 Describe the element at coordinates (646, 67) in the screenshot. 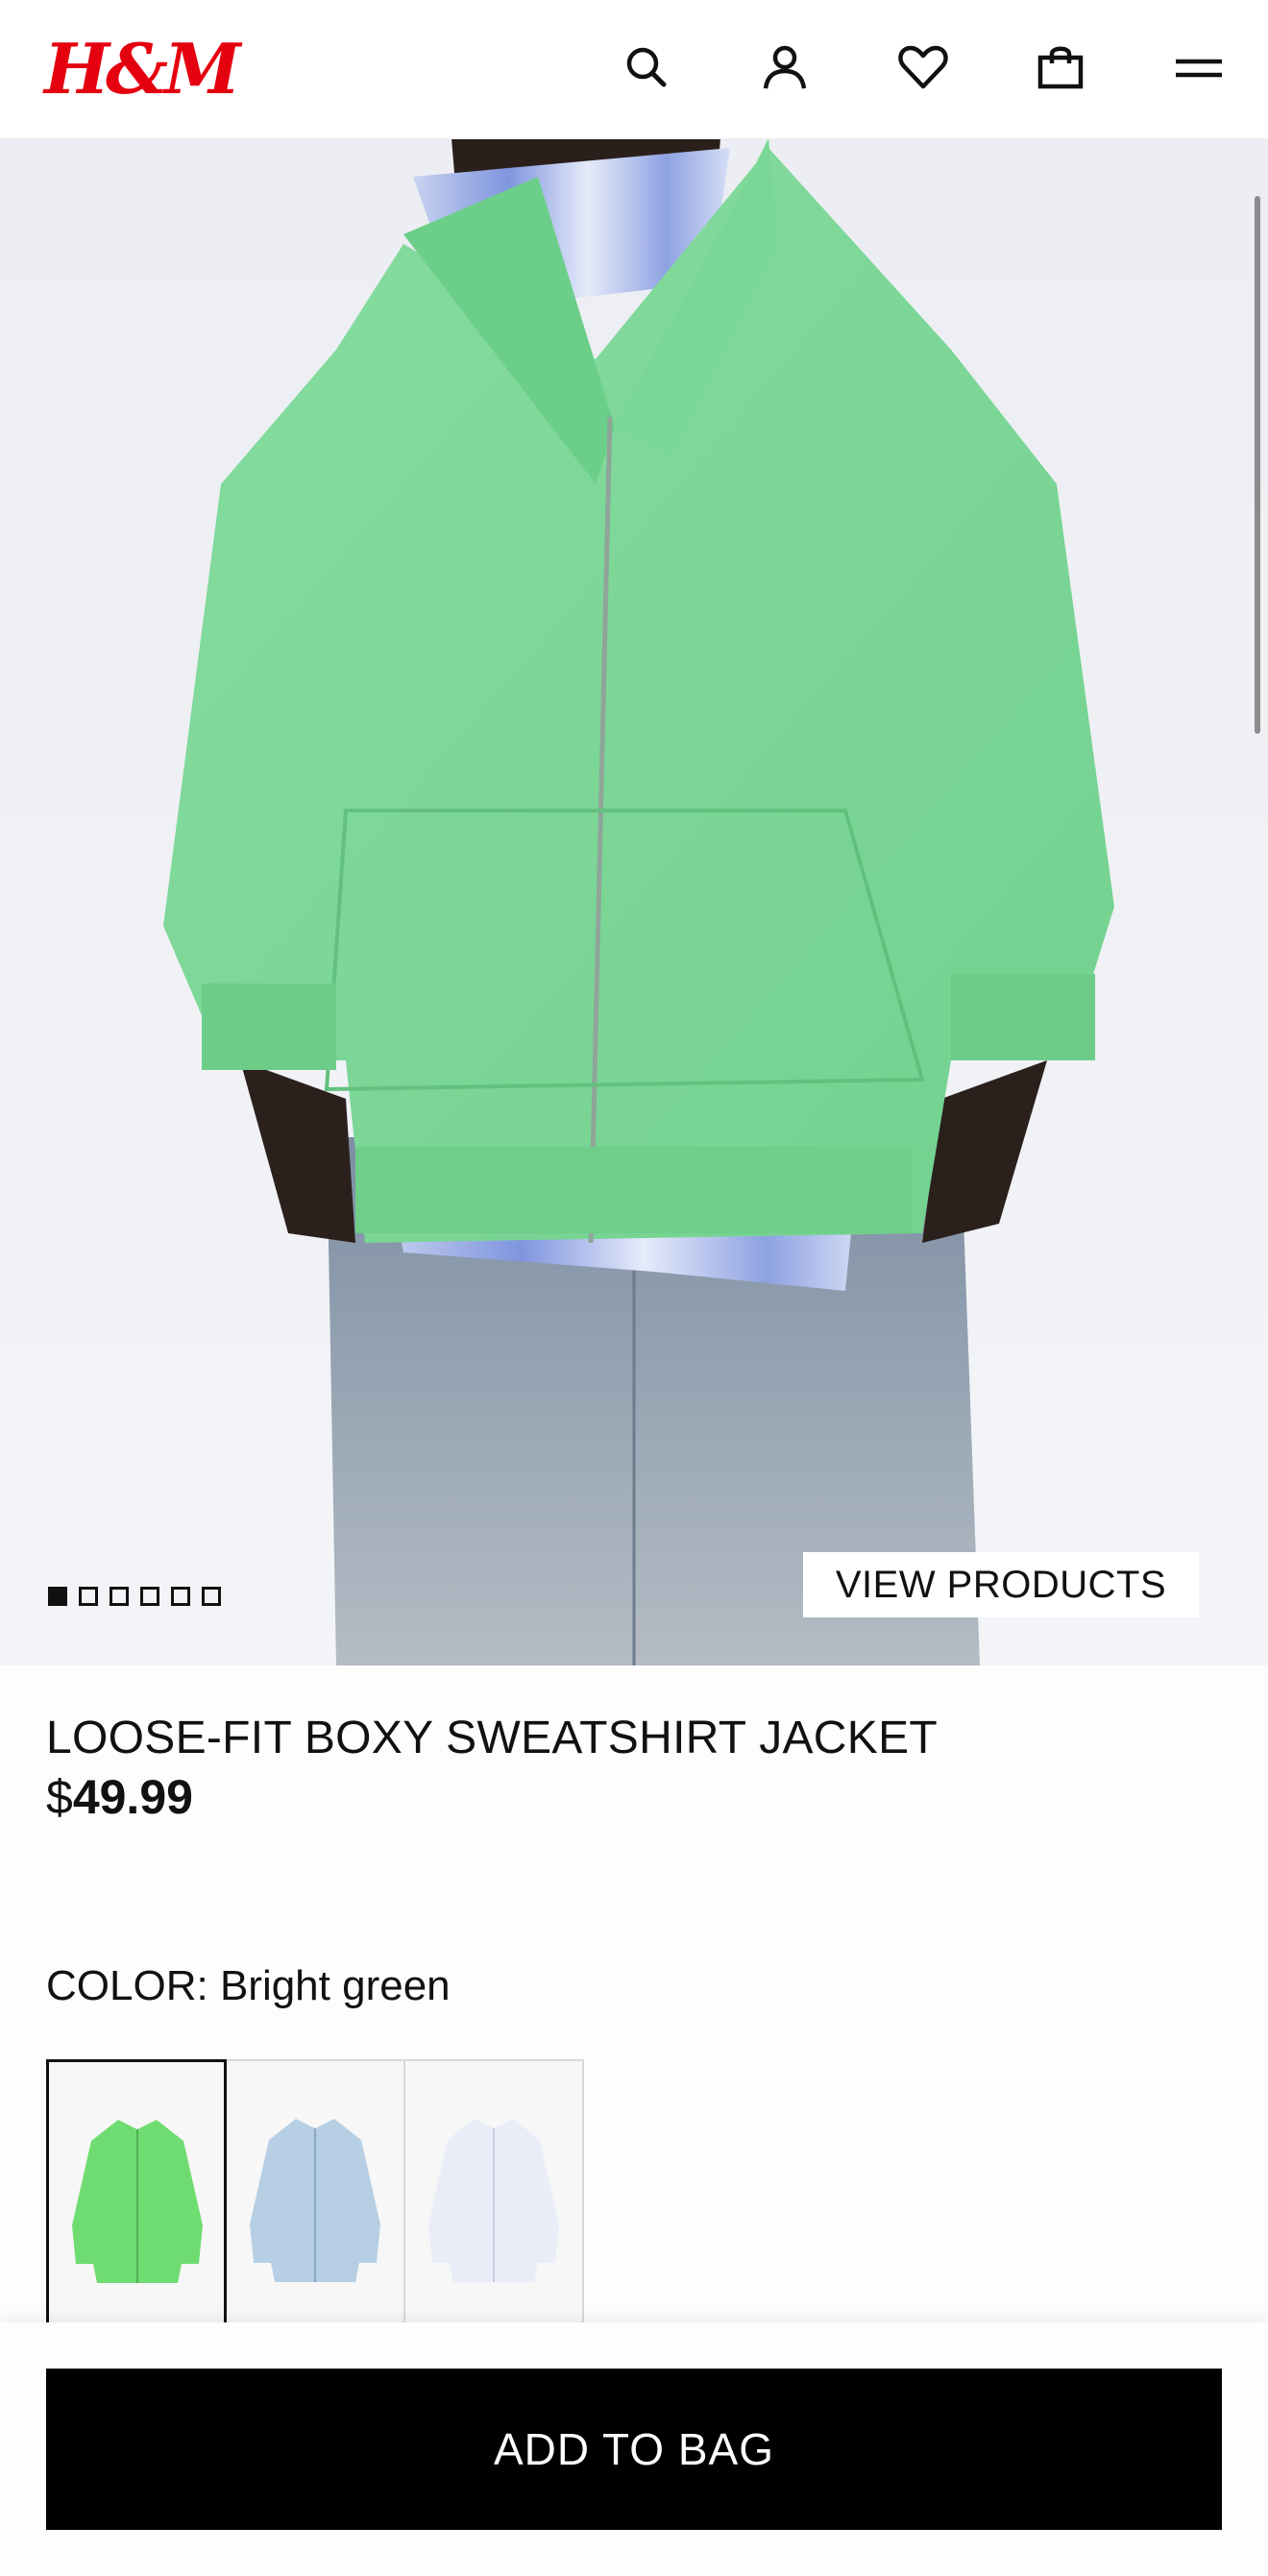

I see `search-icon` at that location.